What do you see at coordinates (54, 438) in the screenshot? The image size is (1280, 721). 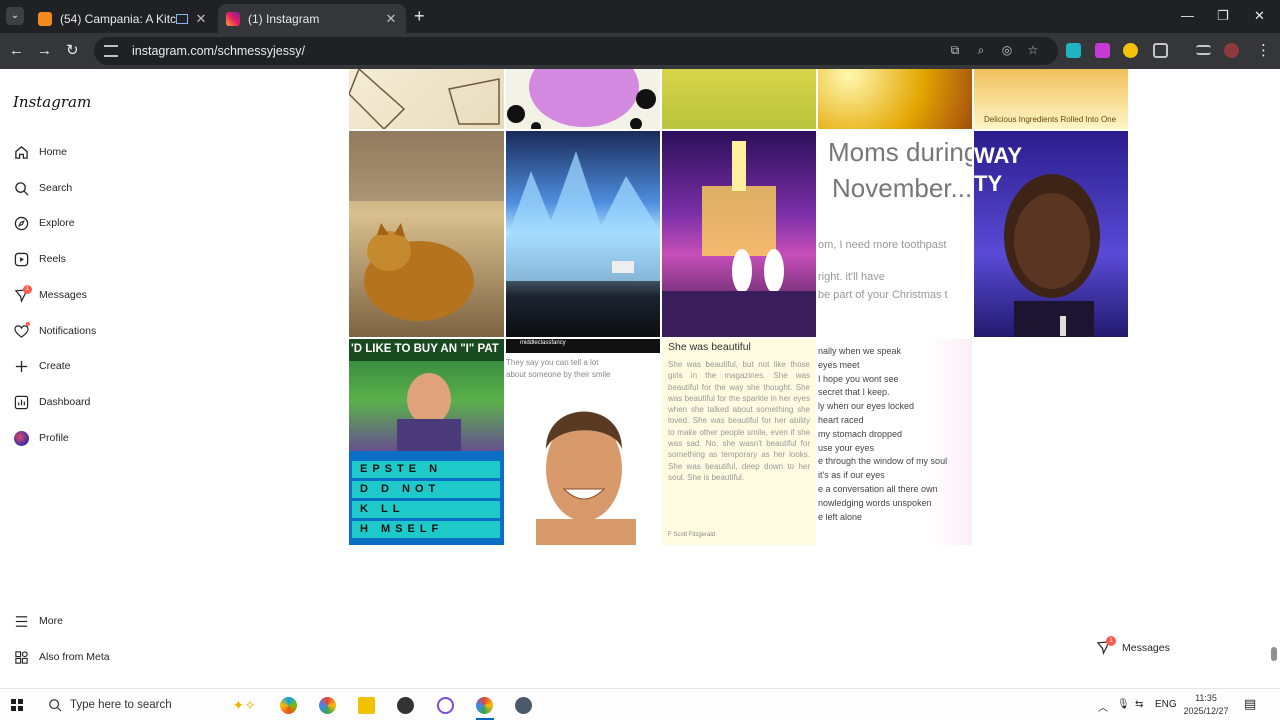 I see `sidebar-item-label: Profile` at bounding box center [54, 438].